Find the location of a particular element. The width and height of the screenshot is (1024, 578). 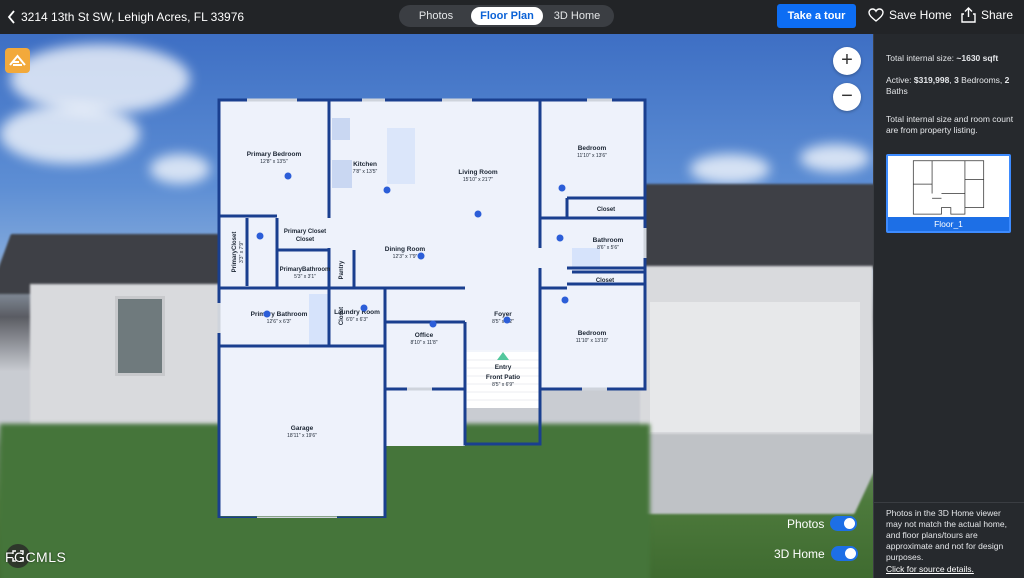

take-a-tour-button: Take a tour is located at coordinates (816, 16).